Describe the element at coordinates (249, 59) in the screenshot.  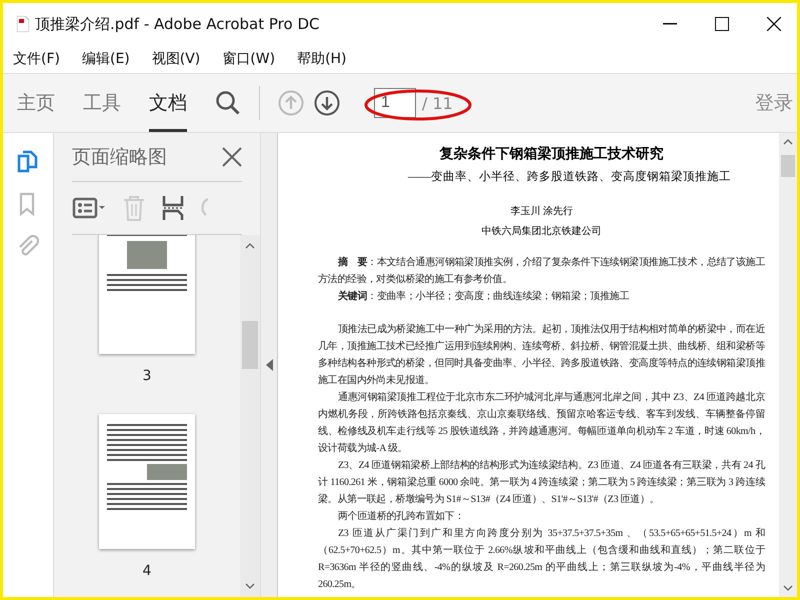
I see `menu-item: 窗口(W)` at that location.